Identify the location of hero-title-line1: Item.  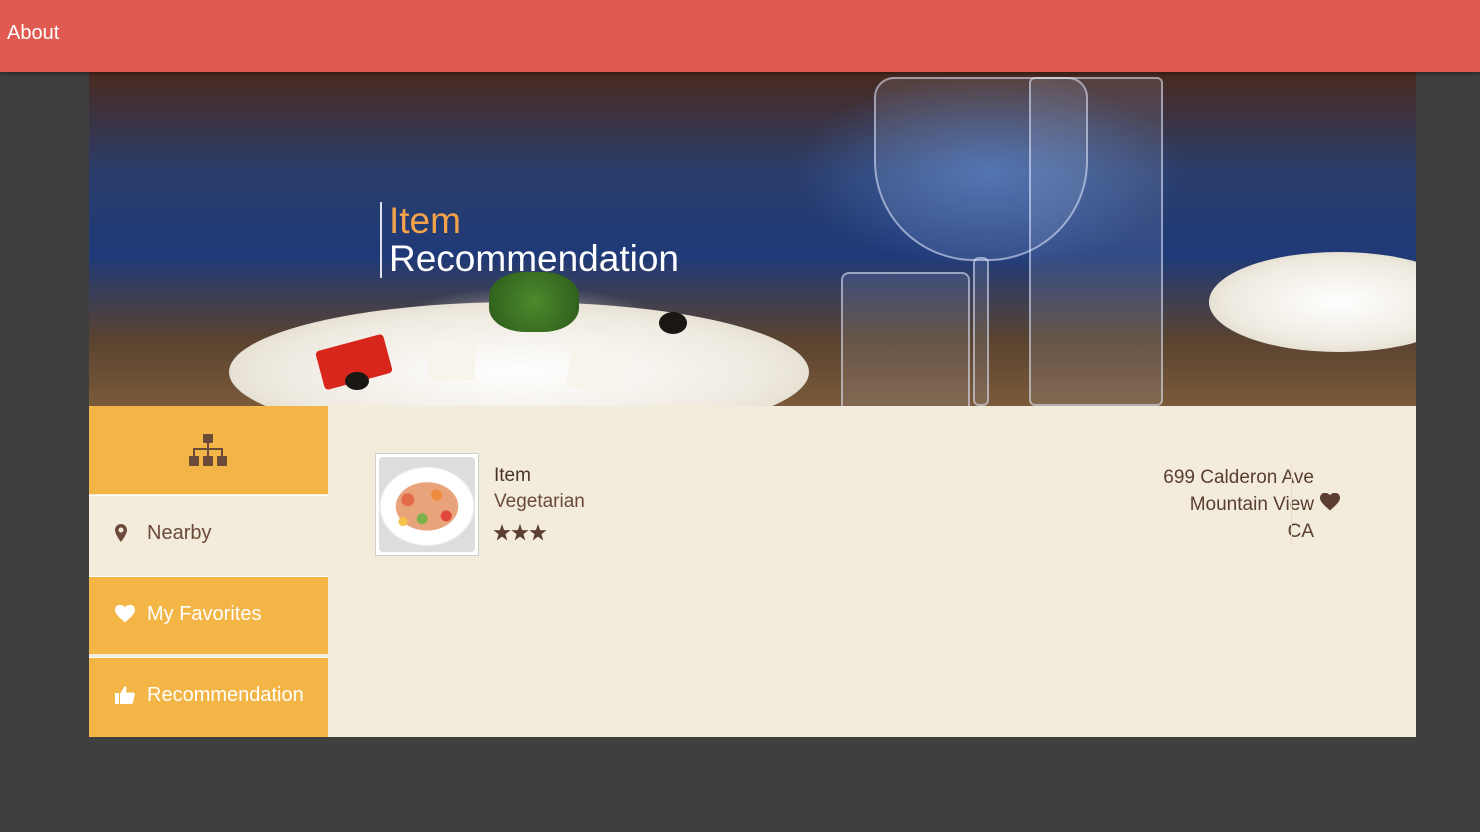
(425, 220).